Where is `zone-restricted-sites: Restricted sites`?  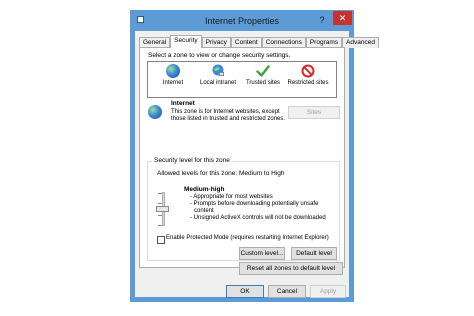
zone-restricted-sites: Restricted sites is located at coordinates (308, 75).